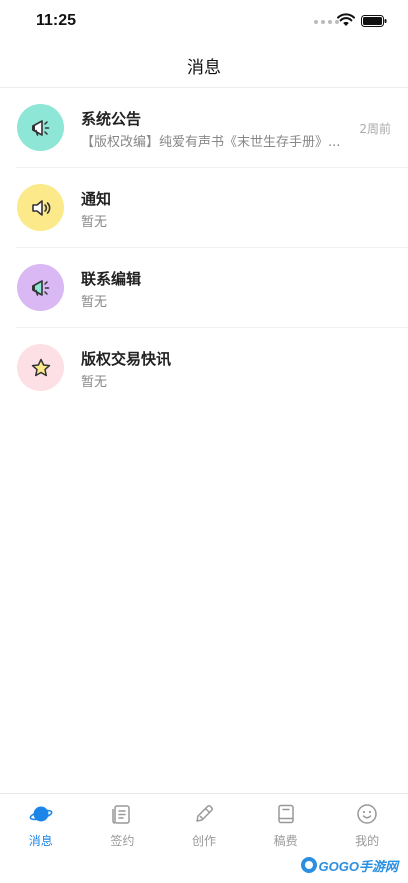 The width and height of the screenshot is (408, 883). What do you see at coordinates (308, 865) in the screenshot?
I see `watermark-logo-icon` at bounding box center [308, 865].